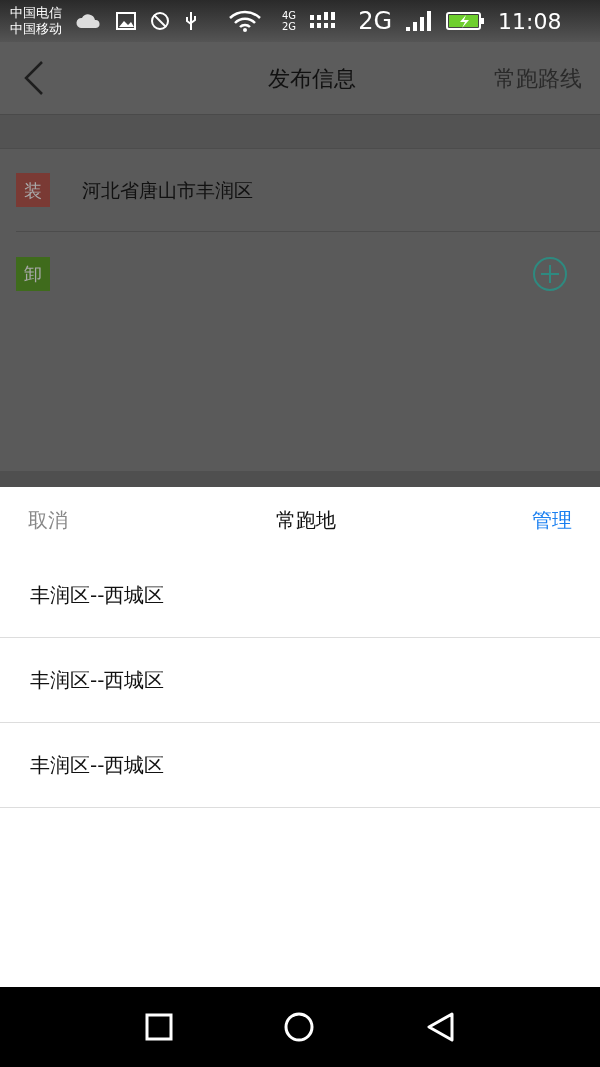  What do you see at coordinates (33, 190) in the screenshot?
I see `stop-tag: 装` at bounding box center [33, 190].